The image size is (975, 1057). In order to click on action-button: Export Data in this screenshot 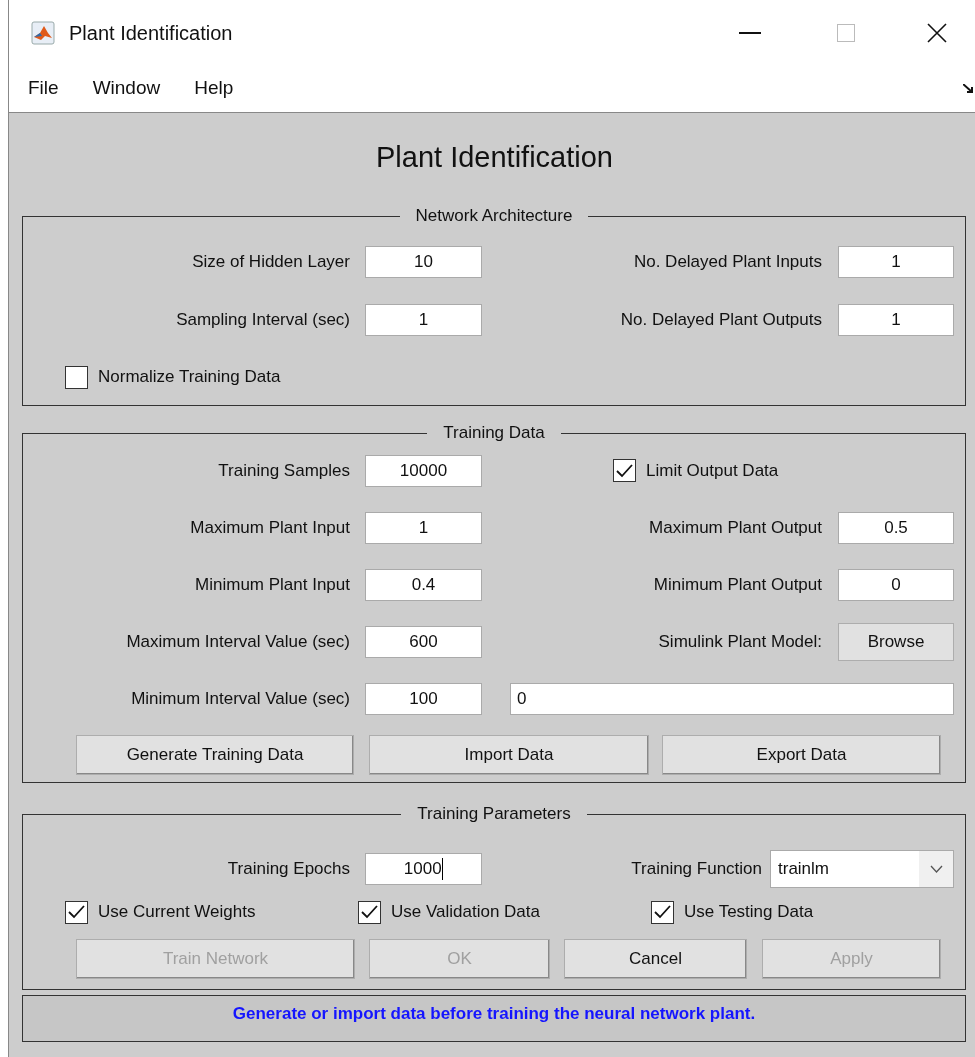, I will do `click(801, 755)`.